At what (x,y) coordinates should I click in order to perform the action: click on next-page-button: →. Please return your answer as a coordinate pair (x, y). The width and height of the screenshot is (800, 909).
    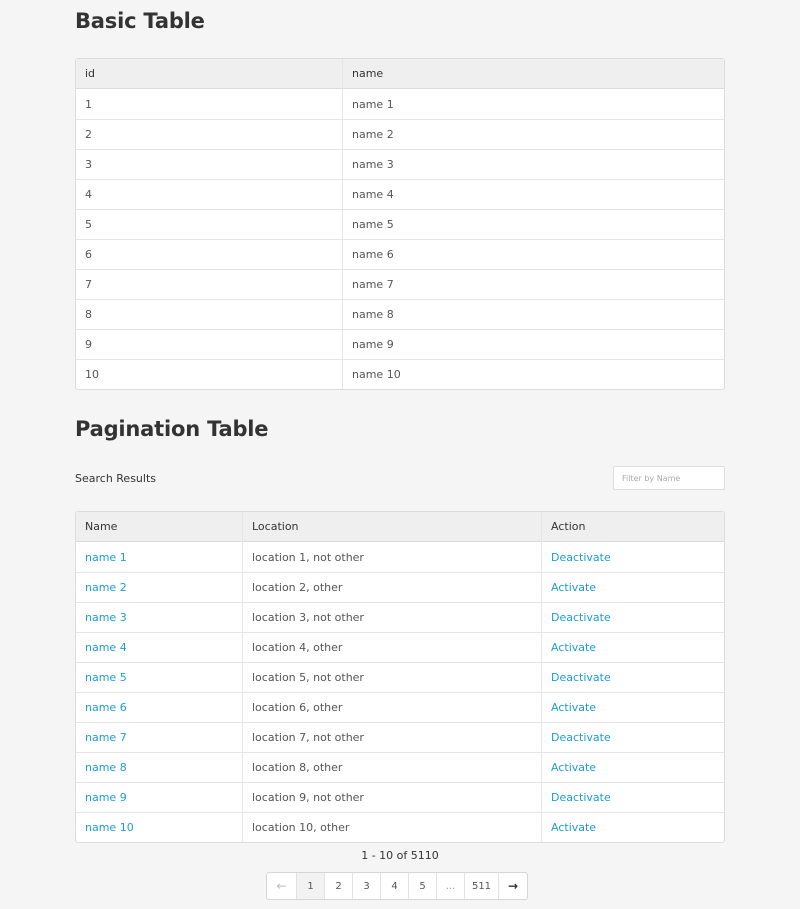
    Looking at the image, I should click on (512, 886).